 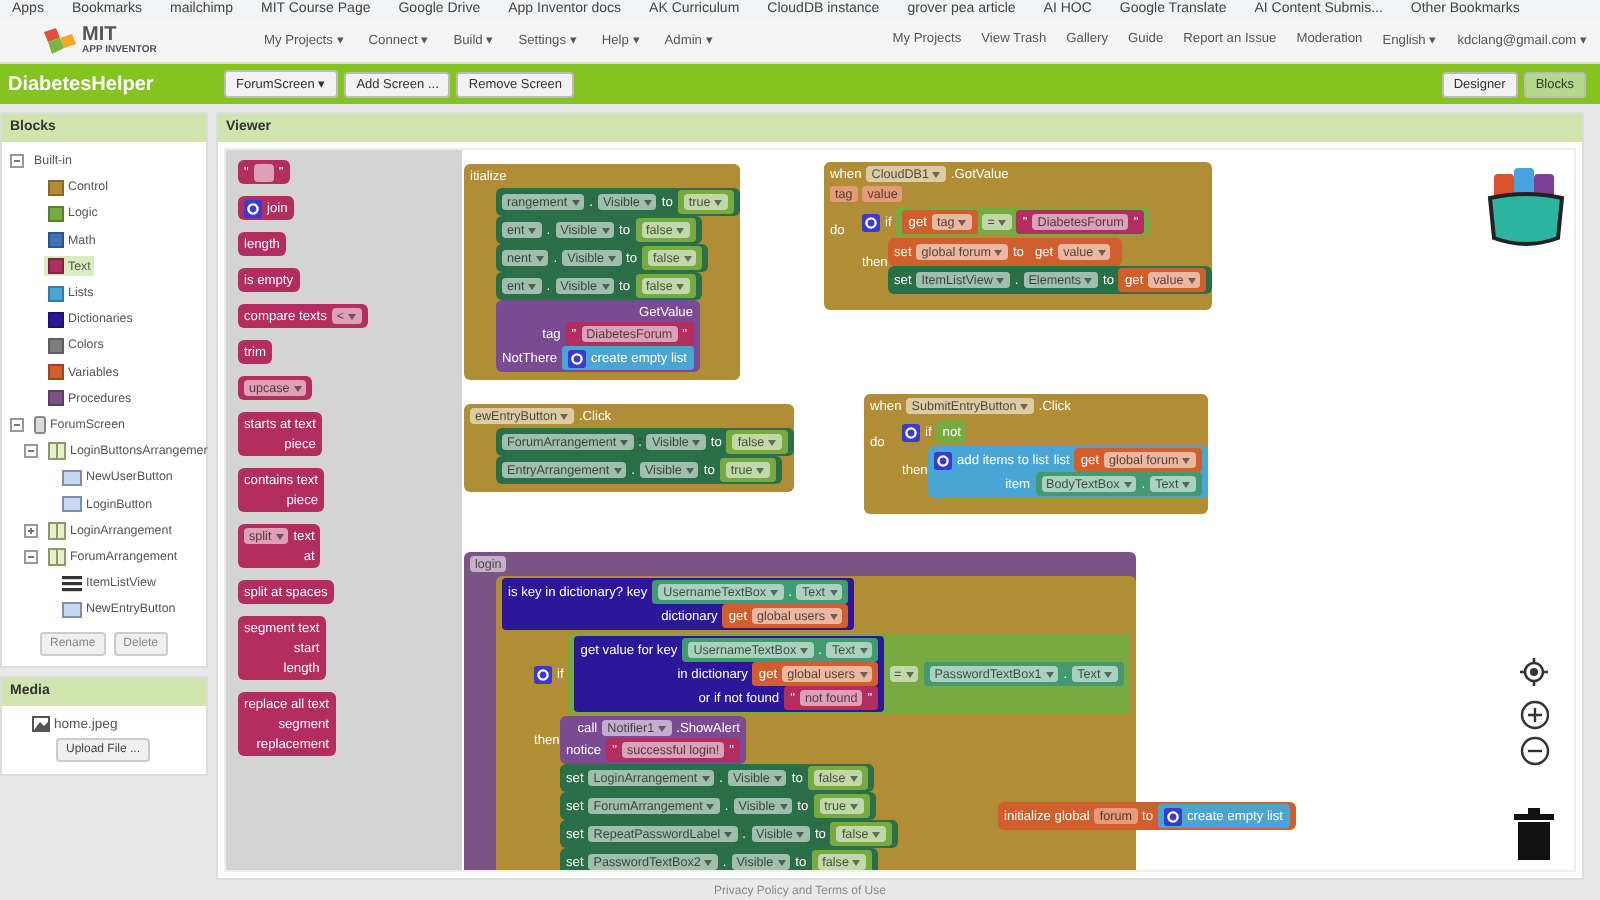 What do you see at coordinates (1534, 834) in the screenshot?
I see `trash-icon` at bounding box center [1534, 834].